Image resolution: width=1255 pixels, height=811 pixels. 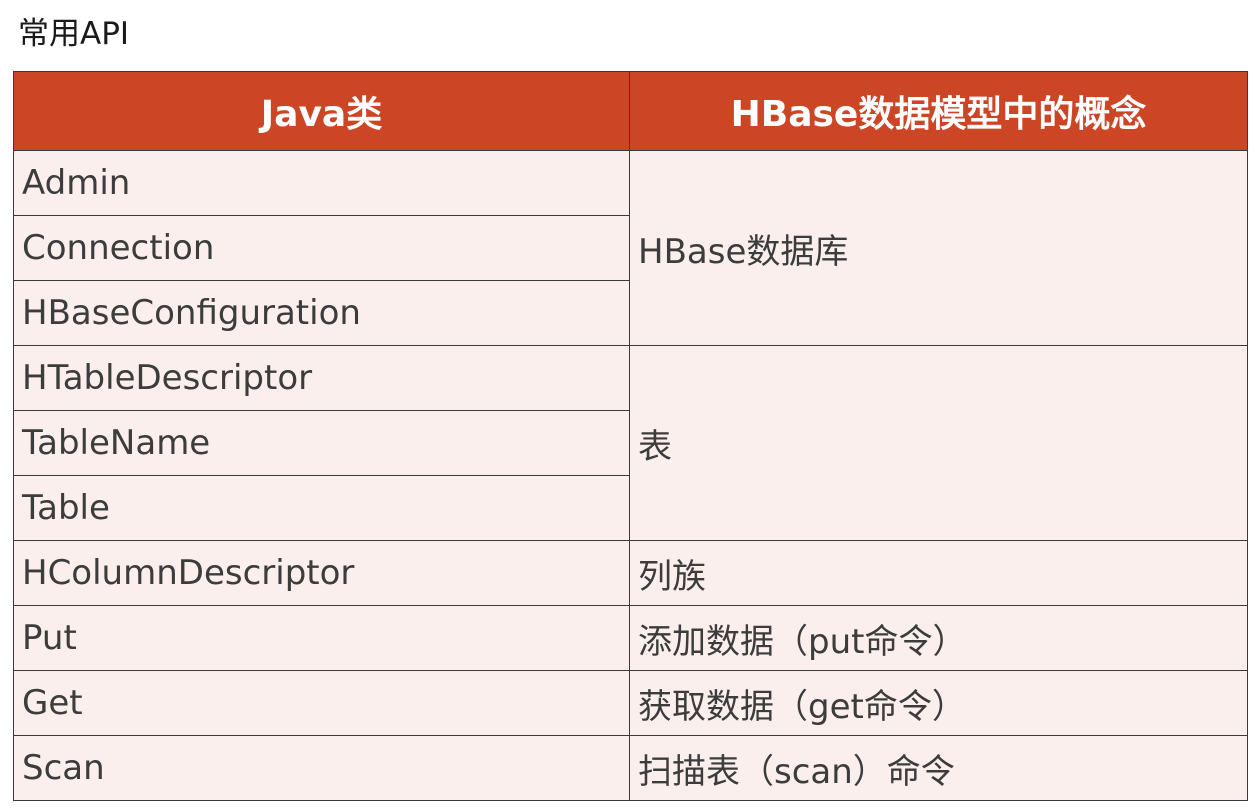 What do you see at coordinates (321, 443) in the screenshot?
I see `java-class-cell: TableName` at bounding box center [321, 443].